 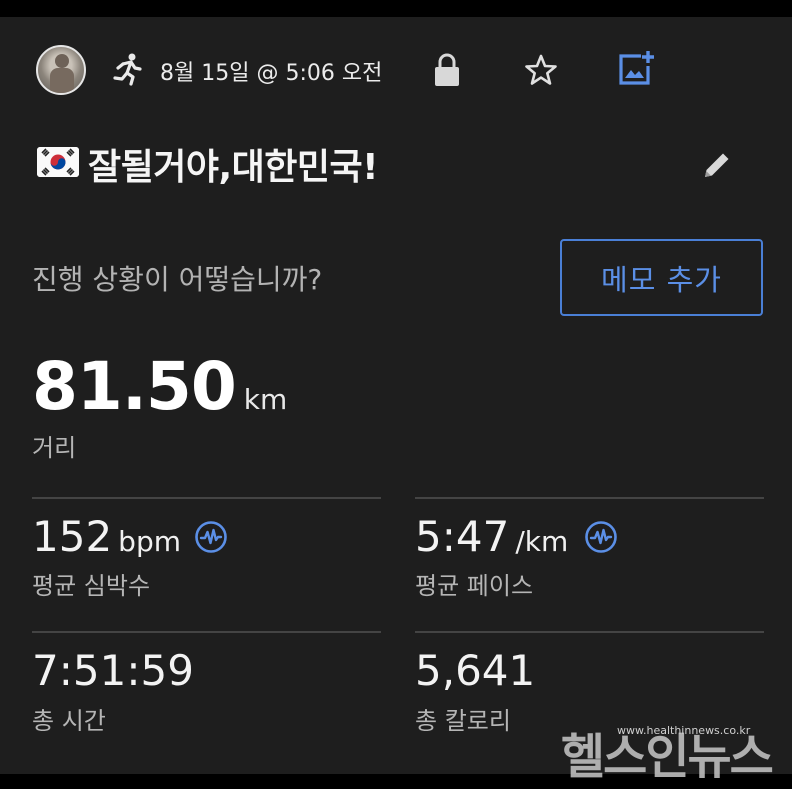 I want to click on calories-value: 5,641, so click(x=475, y=670).